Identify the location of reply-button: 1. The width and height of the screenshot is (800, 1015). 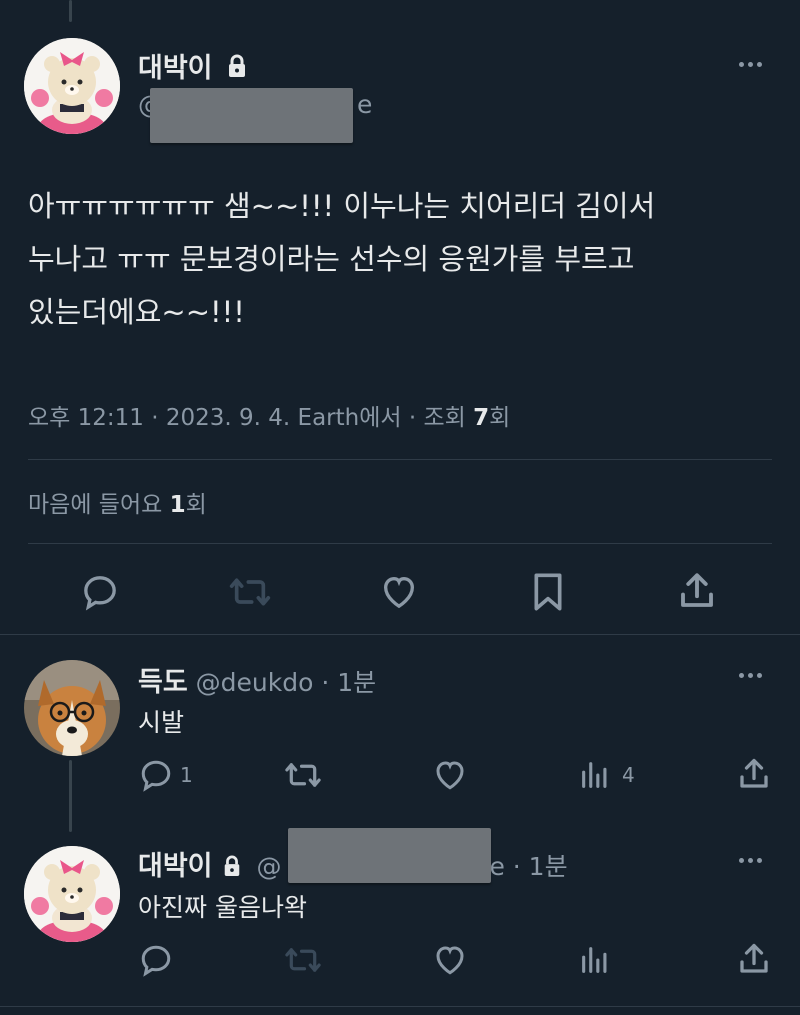
(165, 775).